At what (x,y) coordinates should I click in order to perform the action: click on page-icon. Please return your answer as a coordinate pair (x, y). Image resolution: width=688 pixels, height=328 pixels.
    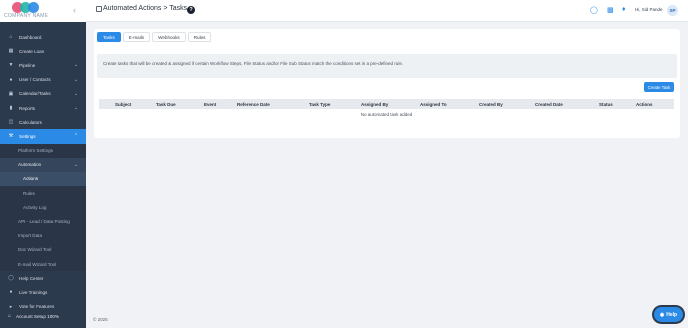
    Looking at the image, I should click on (99, 9).